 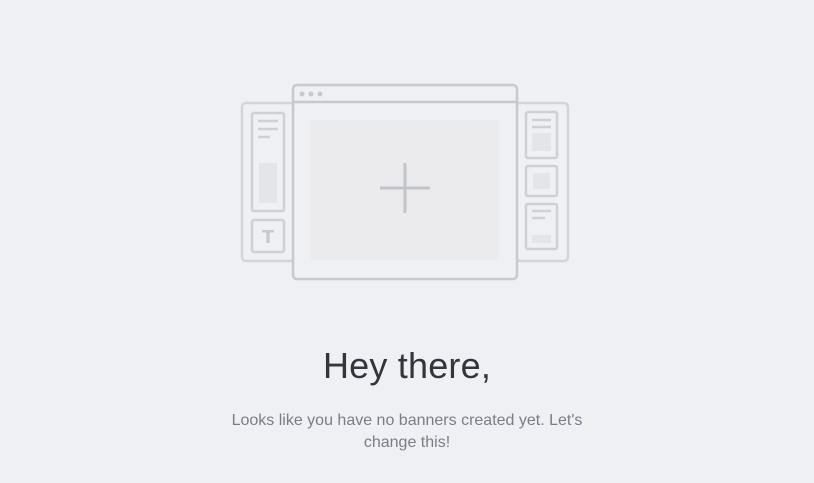 I want to click on browser-window, so click(x=405, y=182).